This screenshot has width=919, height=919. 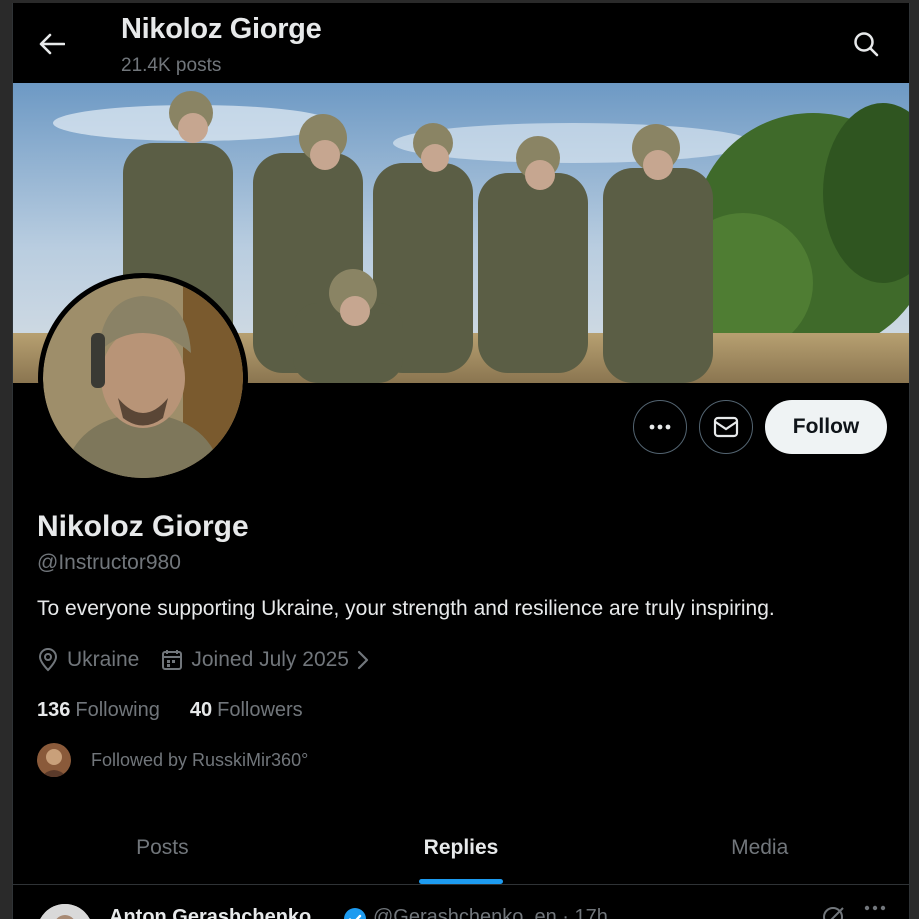 What do you see at coordinates (200, 759) in the screenshot?
I see `followed-by-text: Followed by RusskiMir360°` at bounding box center [200, 759].